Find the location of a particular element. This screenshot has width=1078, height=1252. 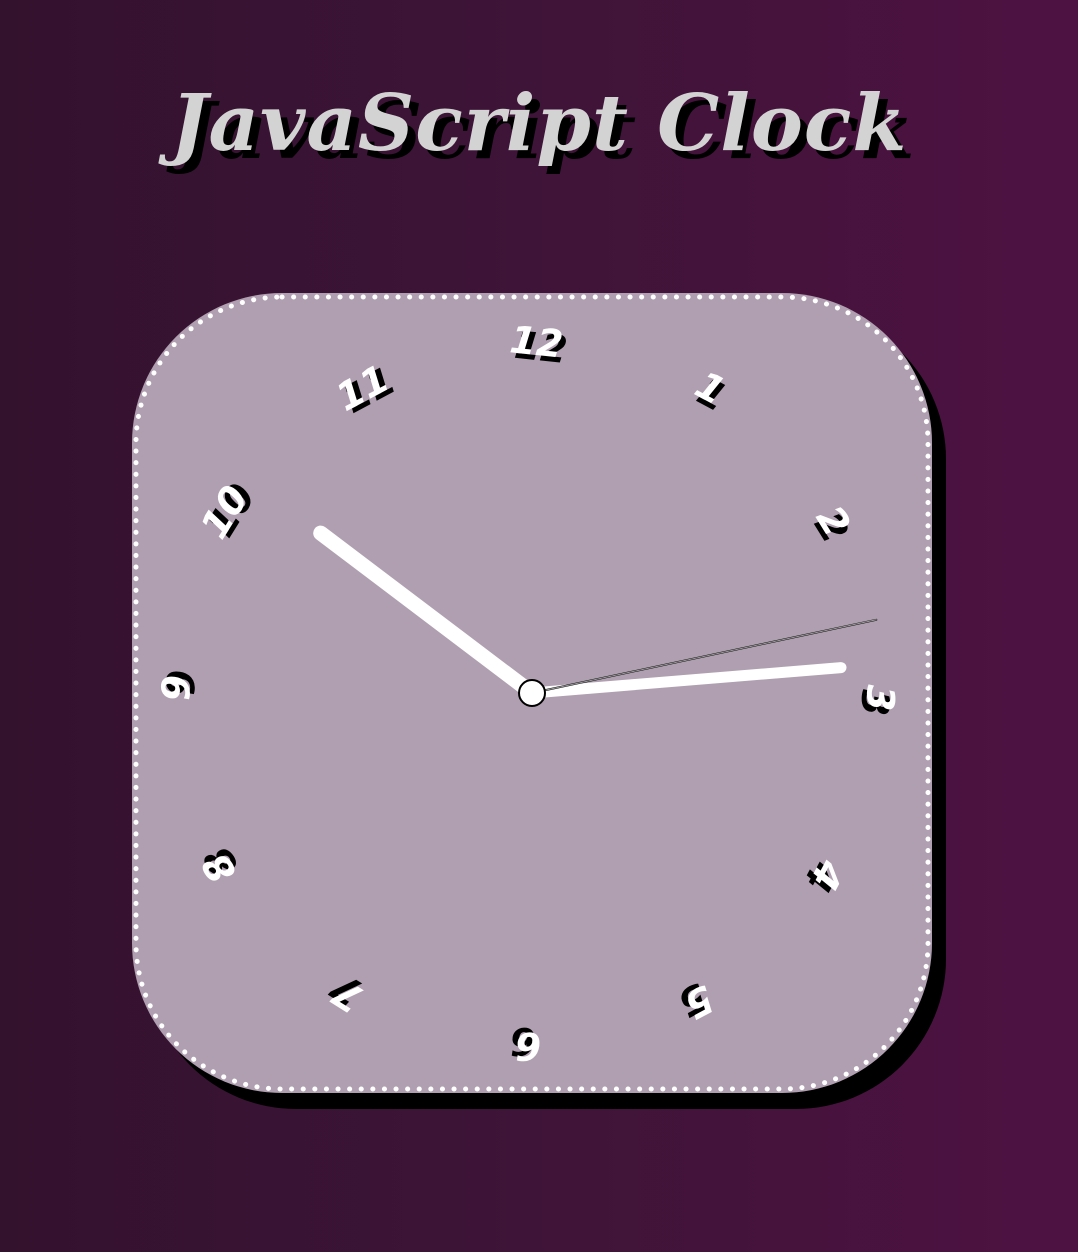

center-pin is located at coordinates (532, 693).